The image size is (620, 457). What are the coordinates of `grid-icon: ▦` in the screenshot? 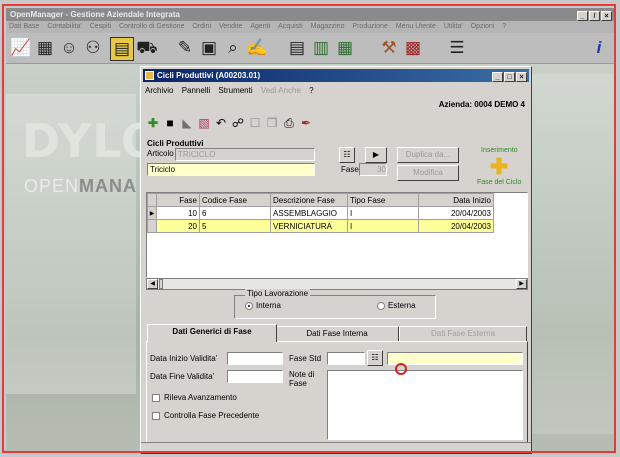 It's located at (45, 48).